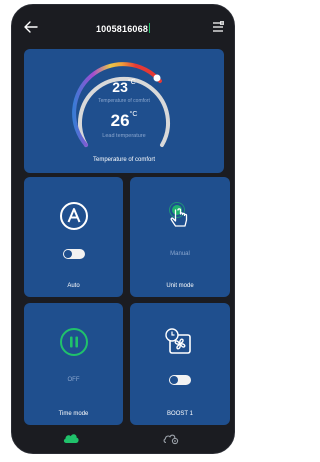 The width and height of the screenshot is (320, 462). Describe the element at coordinates (180, 286) in the screenshot. I see `unit-mode-tile-label: Unit mode` at that location.